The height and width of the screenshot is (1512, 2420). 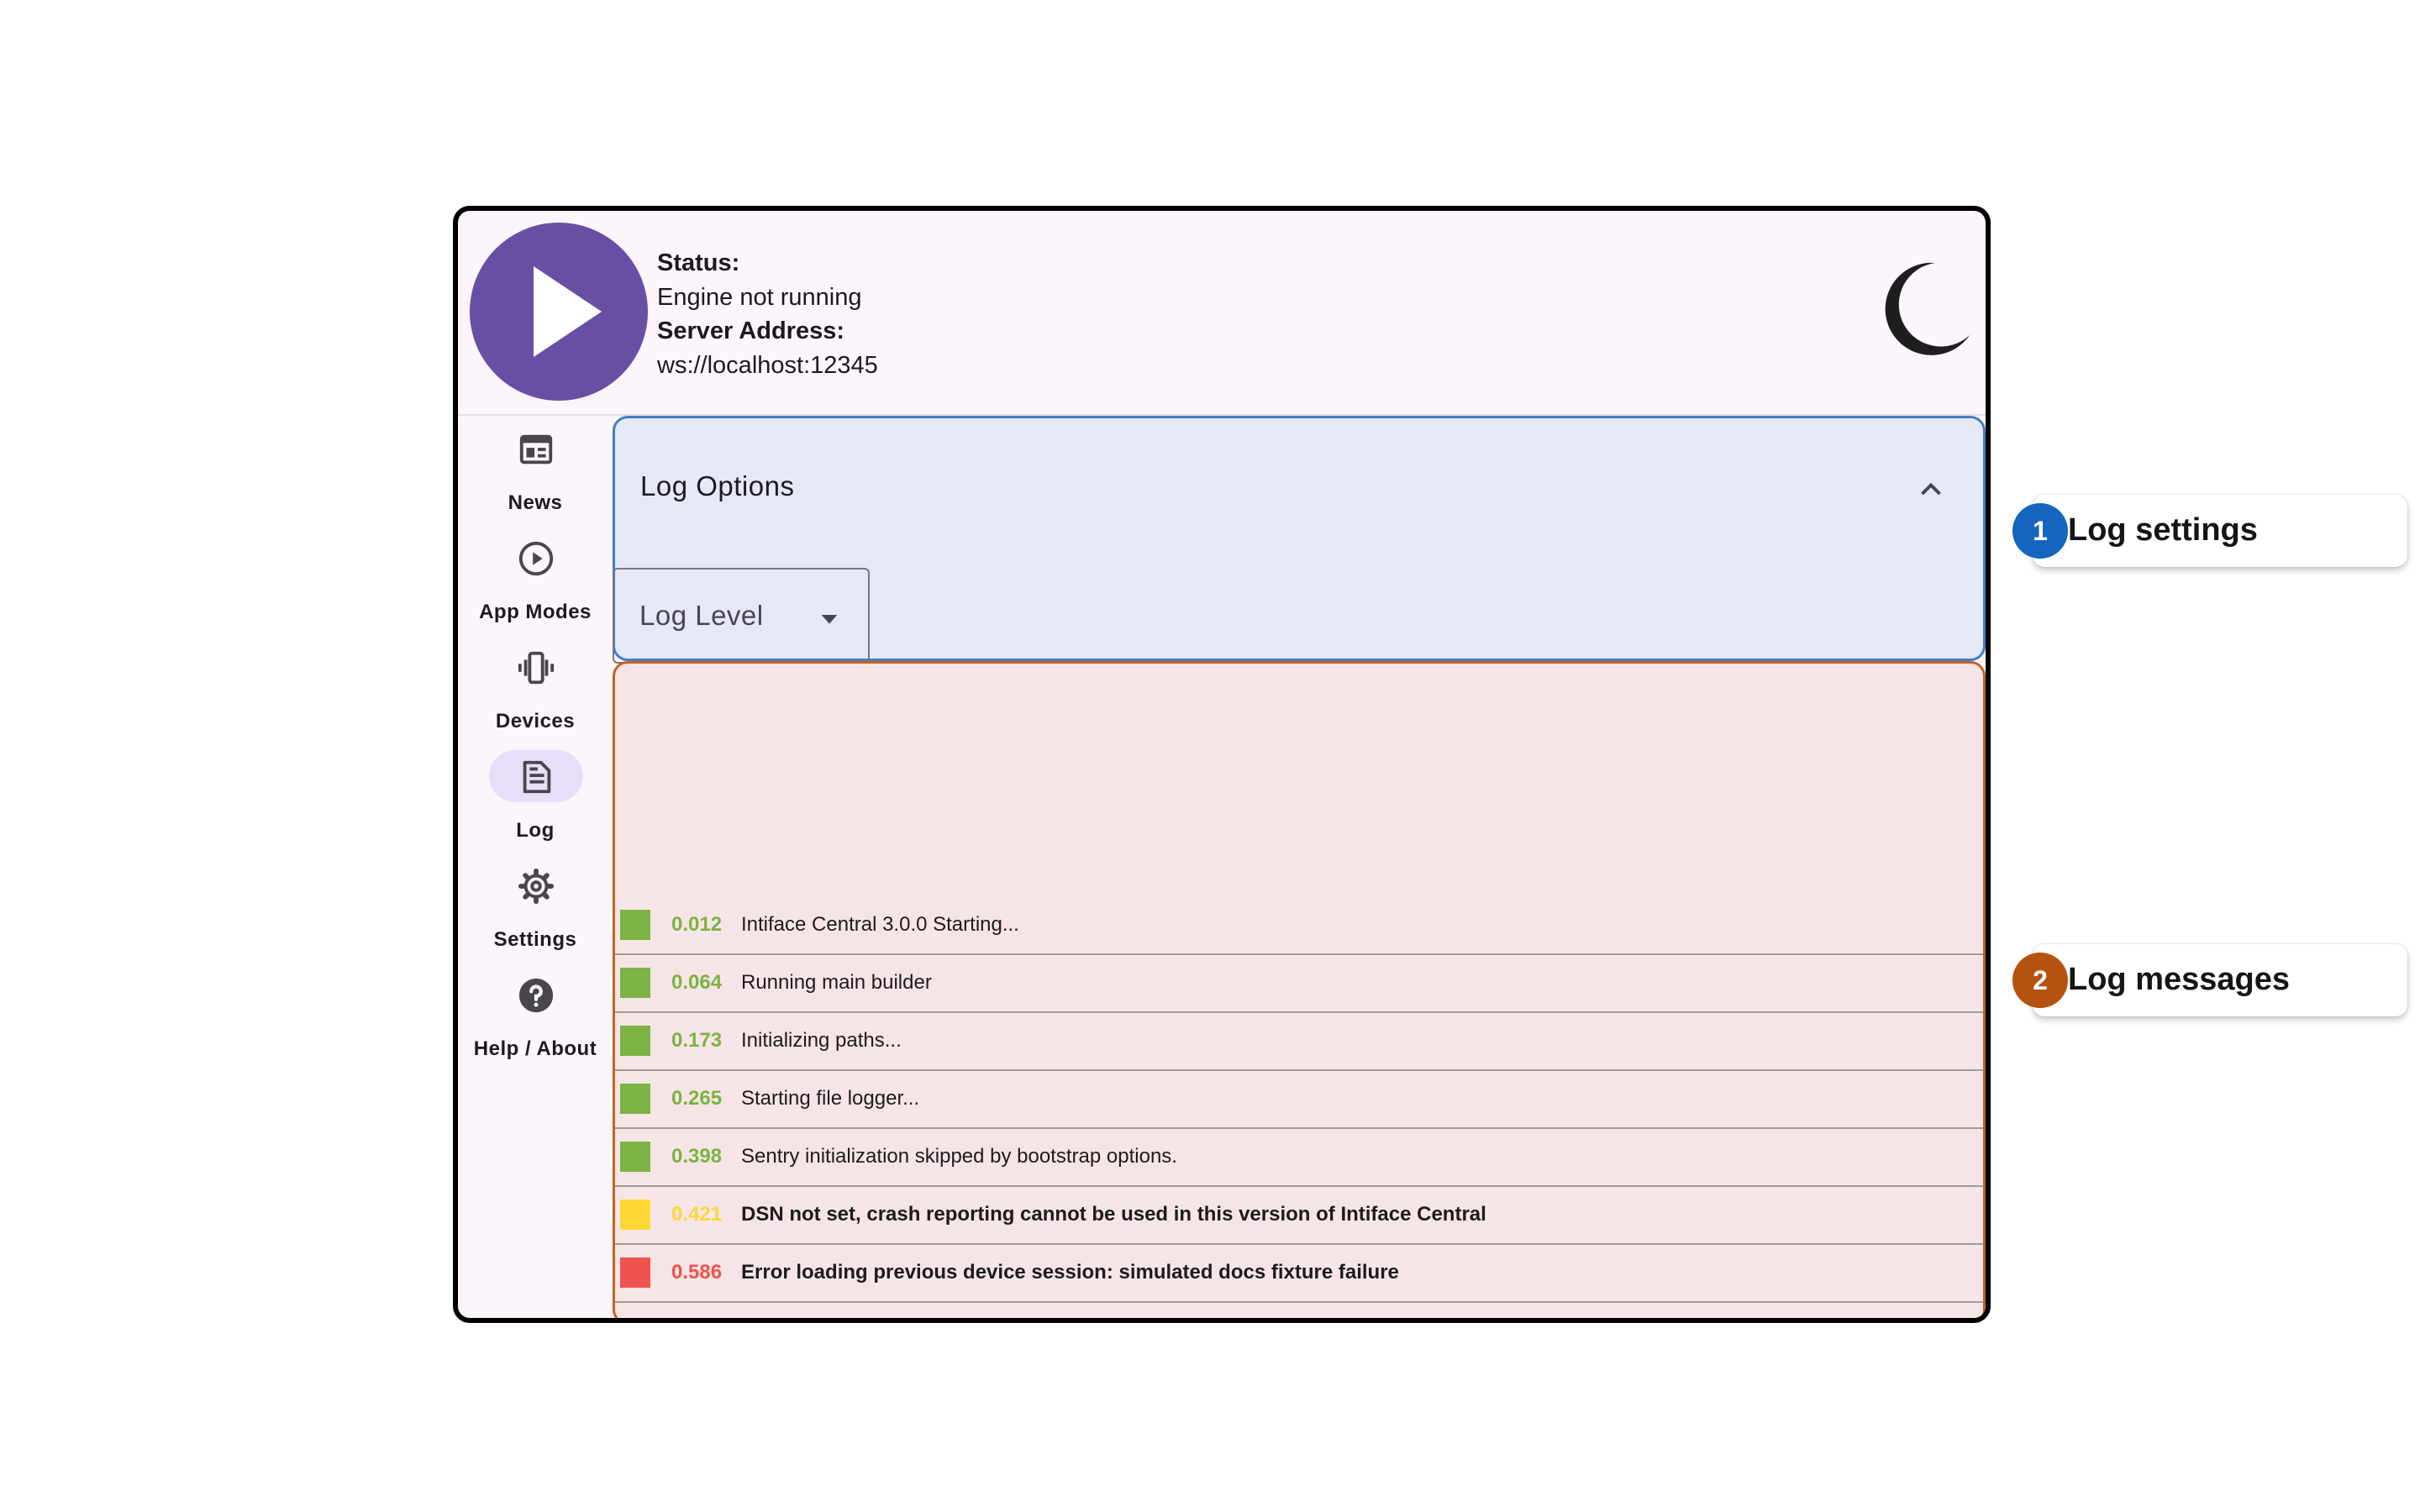 What do you see at coordinates (535, 939) in the screenshot?
I see `nav-item-label: Settings` at bounding box center [535, 939].